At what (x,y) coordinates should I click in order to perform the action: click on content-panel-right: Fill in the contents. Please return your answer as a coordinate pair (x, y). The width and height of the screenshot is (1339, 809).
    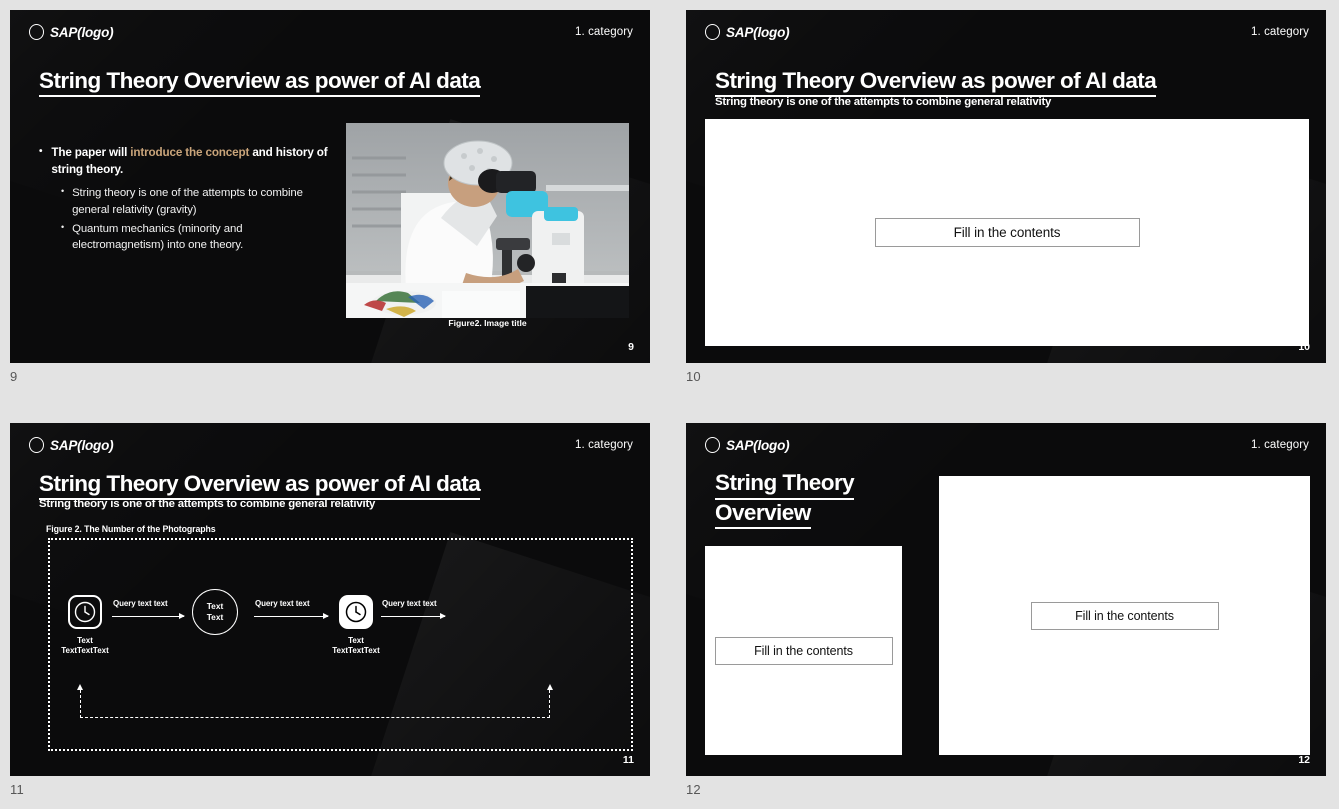
    Looking at the image, I should click on (1124, 615).